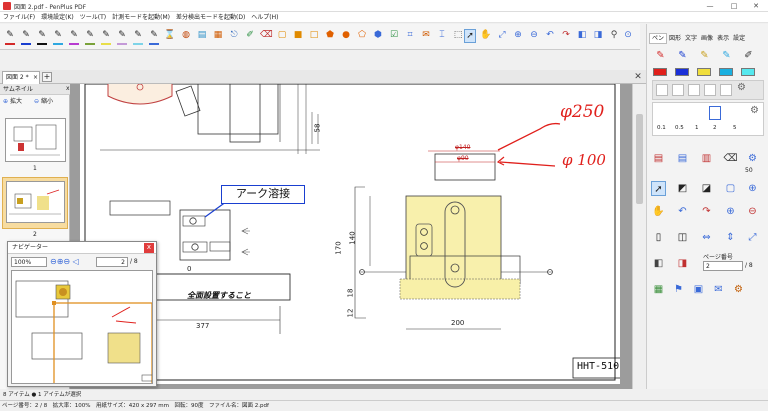 Image resolution: width=768 pixels, height=411 pixels. What do you see at coordinates (661, 128) in the screenshot?
I see `width-0-1: 0.1` at bounding box center [661, 128].